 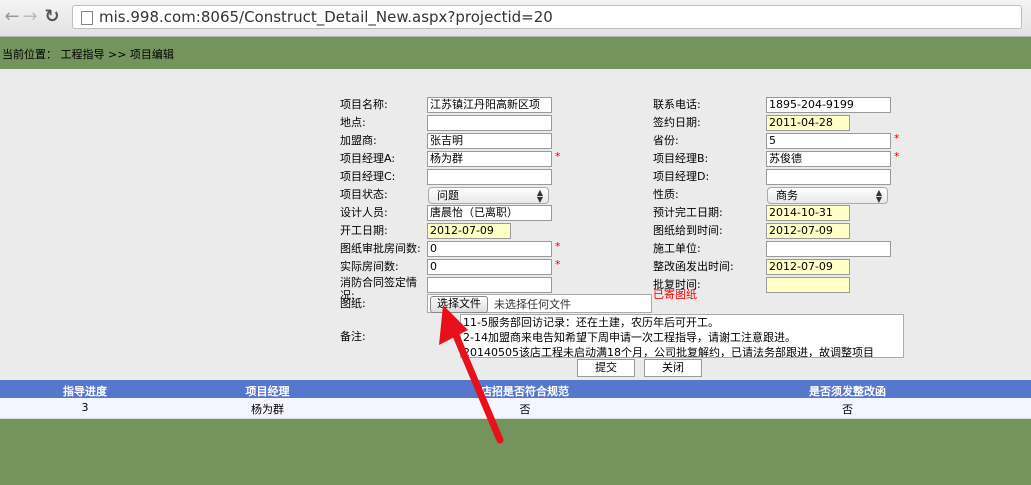 What do you see at coordinates (364, 212) in the screenshot?
I see `field-label: 设计人员:` at bounding box center [364, 212].